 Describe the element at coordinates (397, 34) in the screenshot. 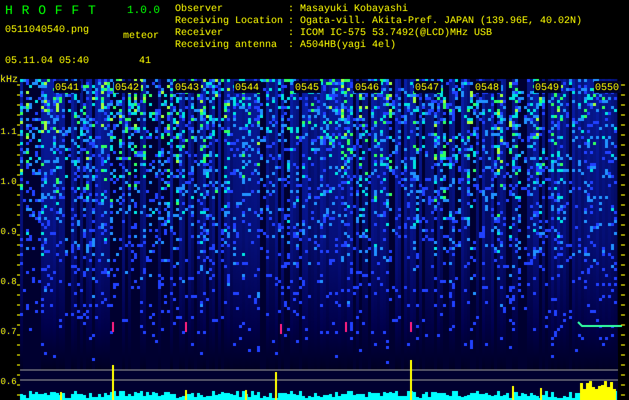

I see `info-value: ICOM IC-575 53.7492(@LCD)MHz USB` at that location.